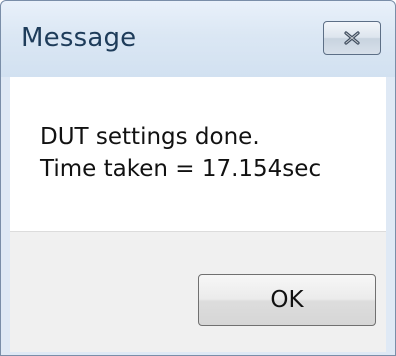 This screenshot has height=356, width=396. Describe the element at coordinates (287, 300) in the screenshot. I see `ok-button: OK` at that location.